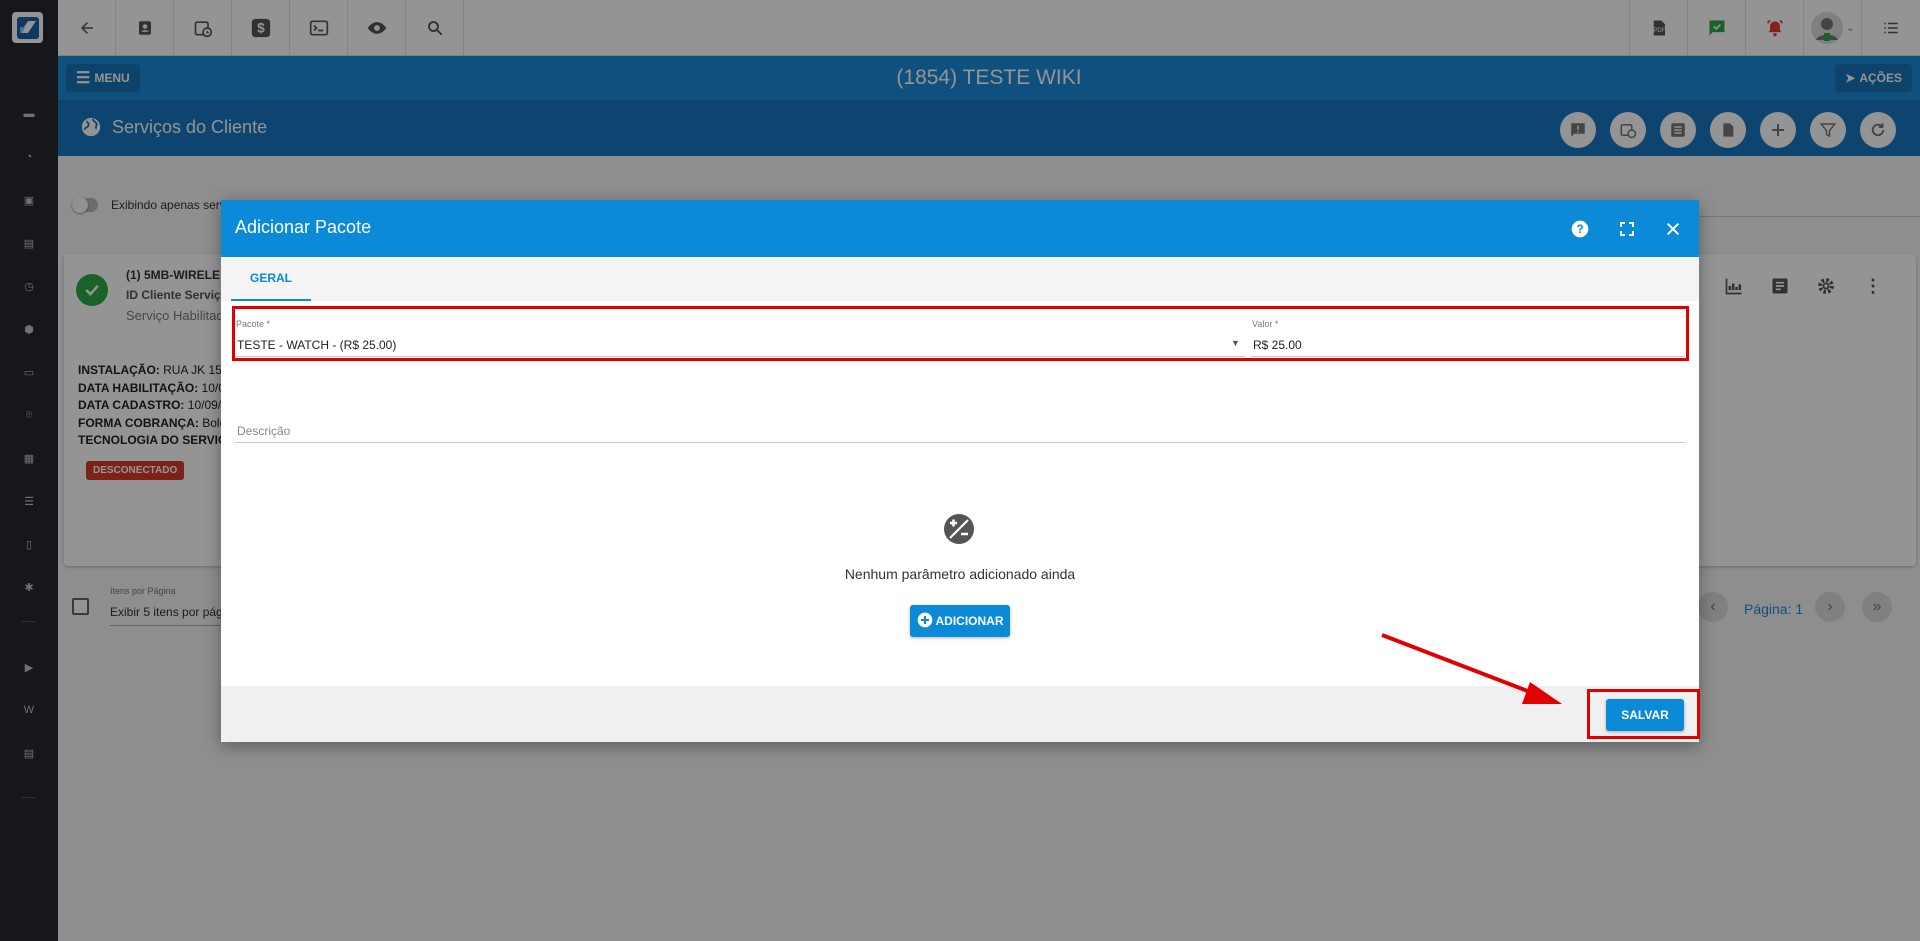  What do you see at coordinates (960, 333) in the screenshot?
I see `highlight-box-fields` at bounding box center [960, 333].